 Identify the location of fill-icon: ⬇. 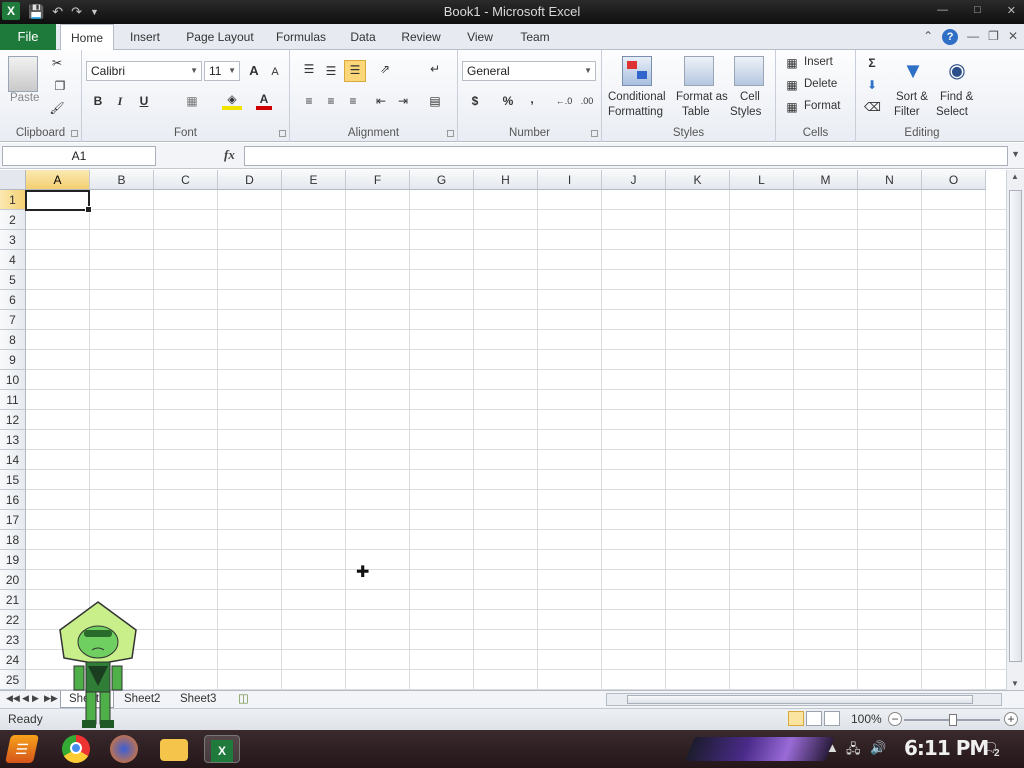
(872, 85).